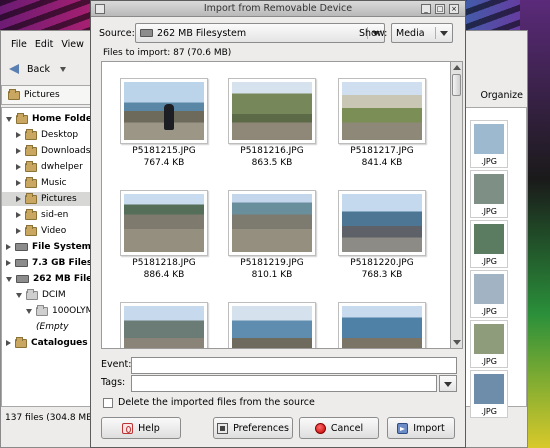 The width and height of the screenshot is (550, 448). What do you see at coordinates (53, 151) in the screenshot?
I see `tree-item: Downloads` at bounding box center [53, 151].